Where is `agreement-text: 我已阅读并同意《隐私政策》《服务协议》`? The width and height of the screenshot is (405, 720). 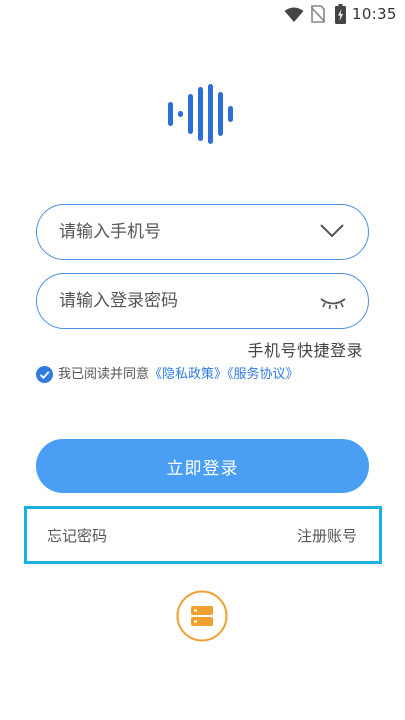
agreement-text: 我已阅读并同意《隐私政策》《服务协议》 is located at coordinates (178, 374).